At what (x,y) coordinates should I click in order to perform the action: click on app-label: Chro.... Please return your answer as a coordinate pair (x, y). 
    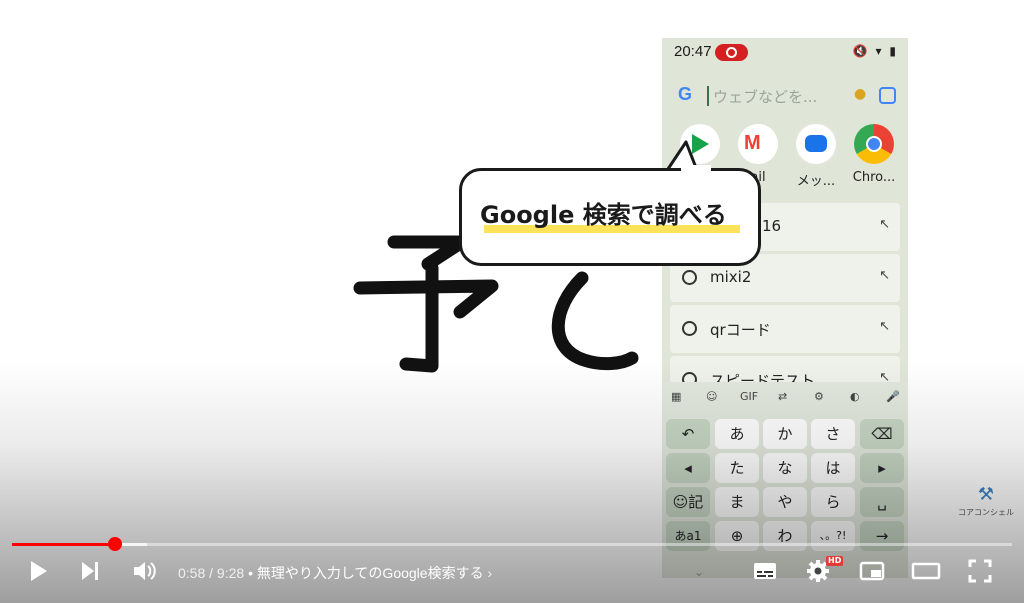
    Looking at the image, I should click on (874, 177).